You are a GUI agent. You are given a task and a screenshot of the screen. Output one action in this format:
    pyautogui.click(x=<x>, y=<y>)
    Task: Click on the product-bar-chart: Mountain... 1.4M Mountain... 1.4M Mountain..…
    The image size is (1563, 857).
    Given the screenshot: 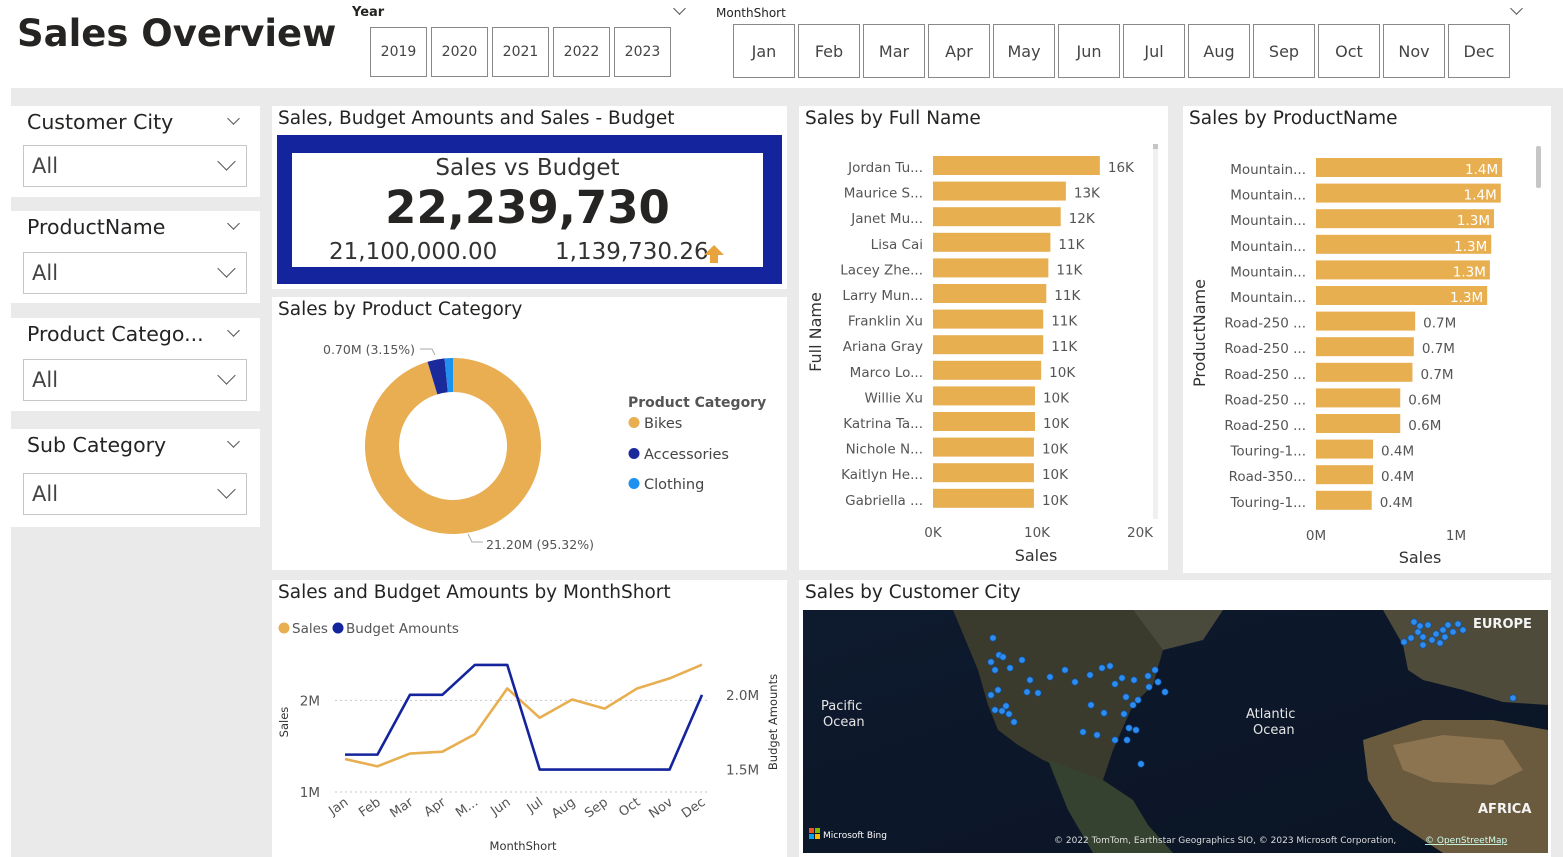 What is the action you would take?
    pyautogui.click(x=1367, y=339)
    